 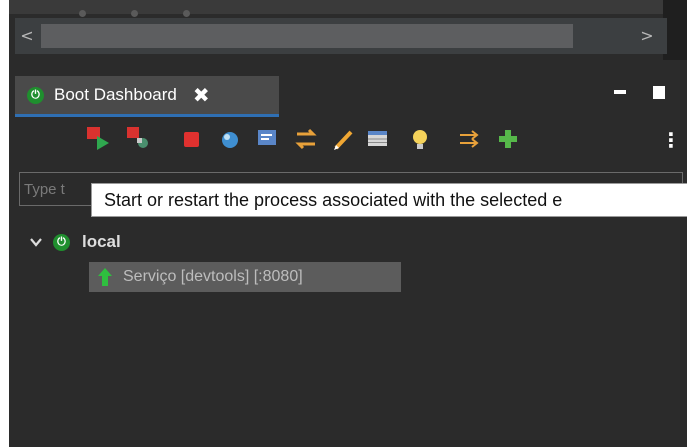 I want to click on tree-node-local: ⏻ local, so click(x=75, y=242).